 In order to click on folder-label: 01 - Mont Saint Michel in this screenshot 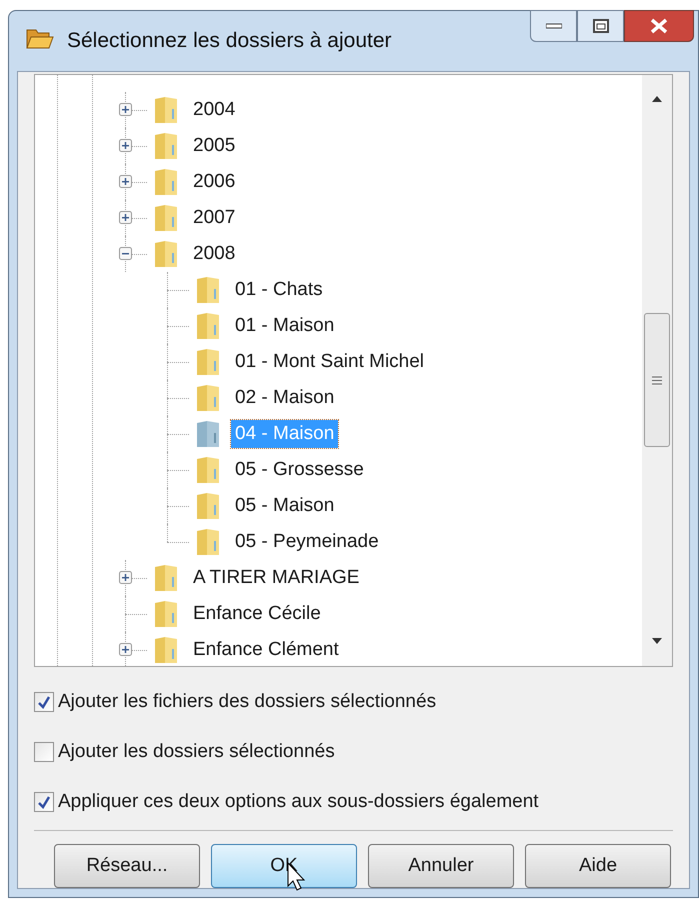, I will do `click(329, 362)`.